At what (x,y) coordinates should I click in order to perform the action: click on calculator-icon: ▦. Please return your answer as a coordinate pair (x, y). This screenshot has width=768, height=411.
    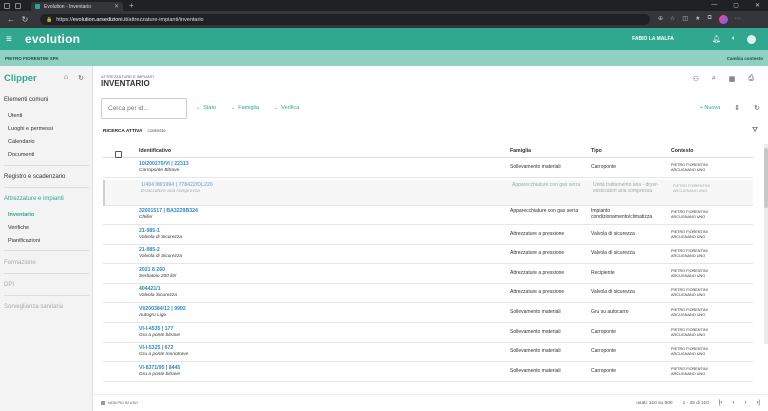
    Looking at the image, I should click on (732, 79).